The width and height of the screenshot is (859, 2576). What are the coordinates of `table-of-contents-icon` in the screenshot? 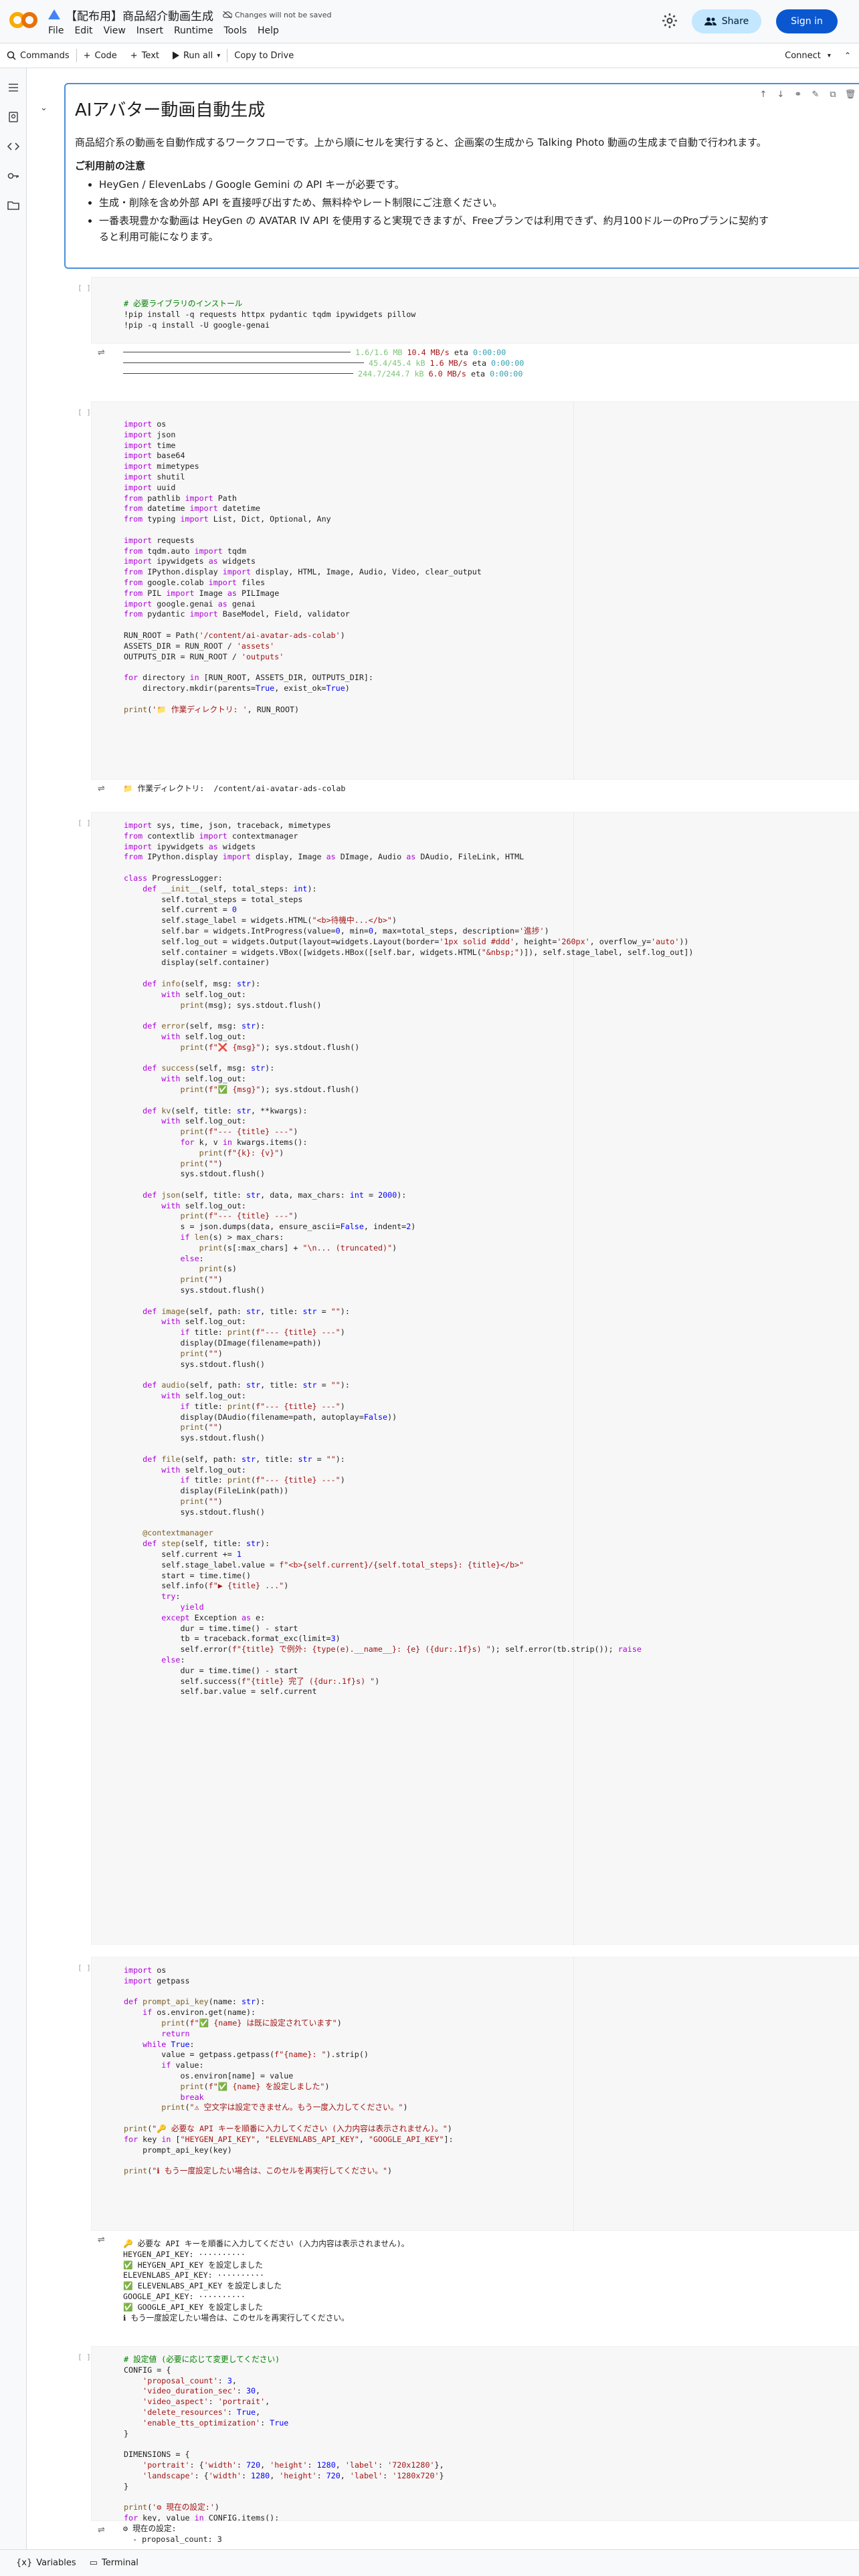 It's located at (13, 88).